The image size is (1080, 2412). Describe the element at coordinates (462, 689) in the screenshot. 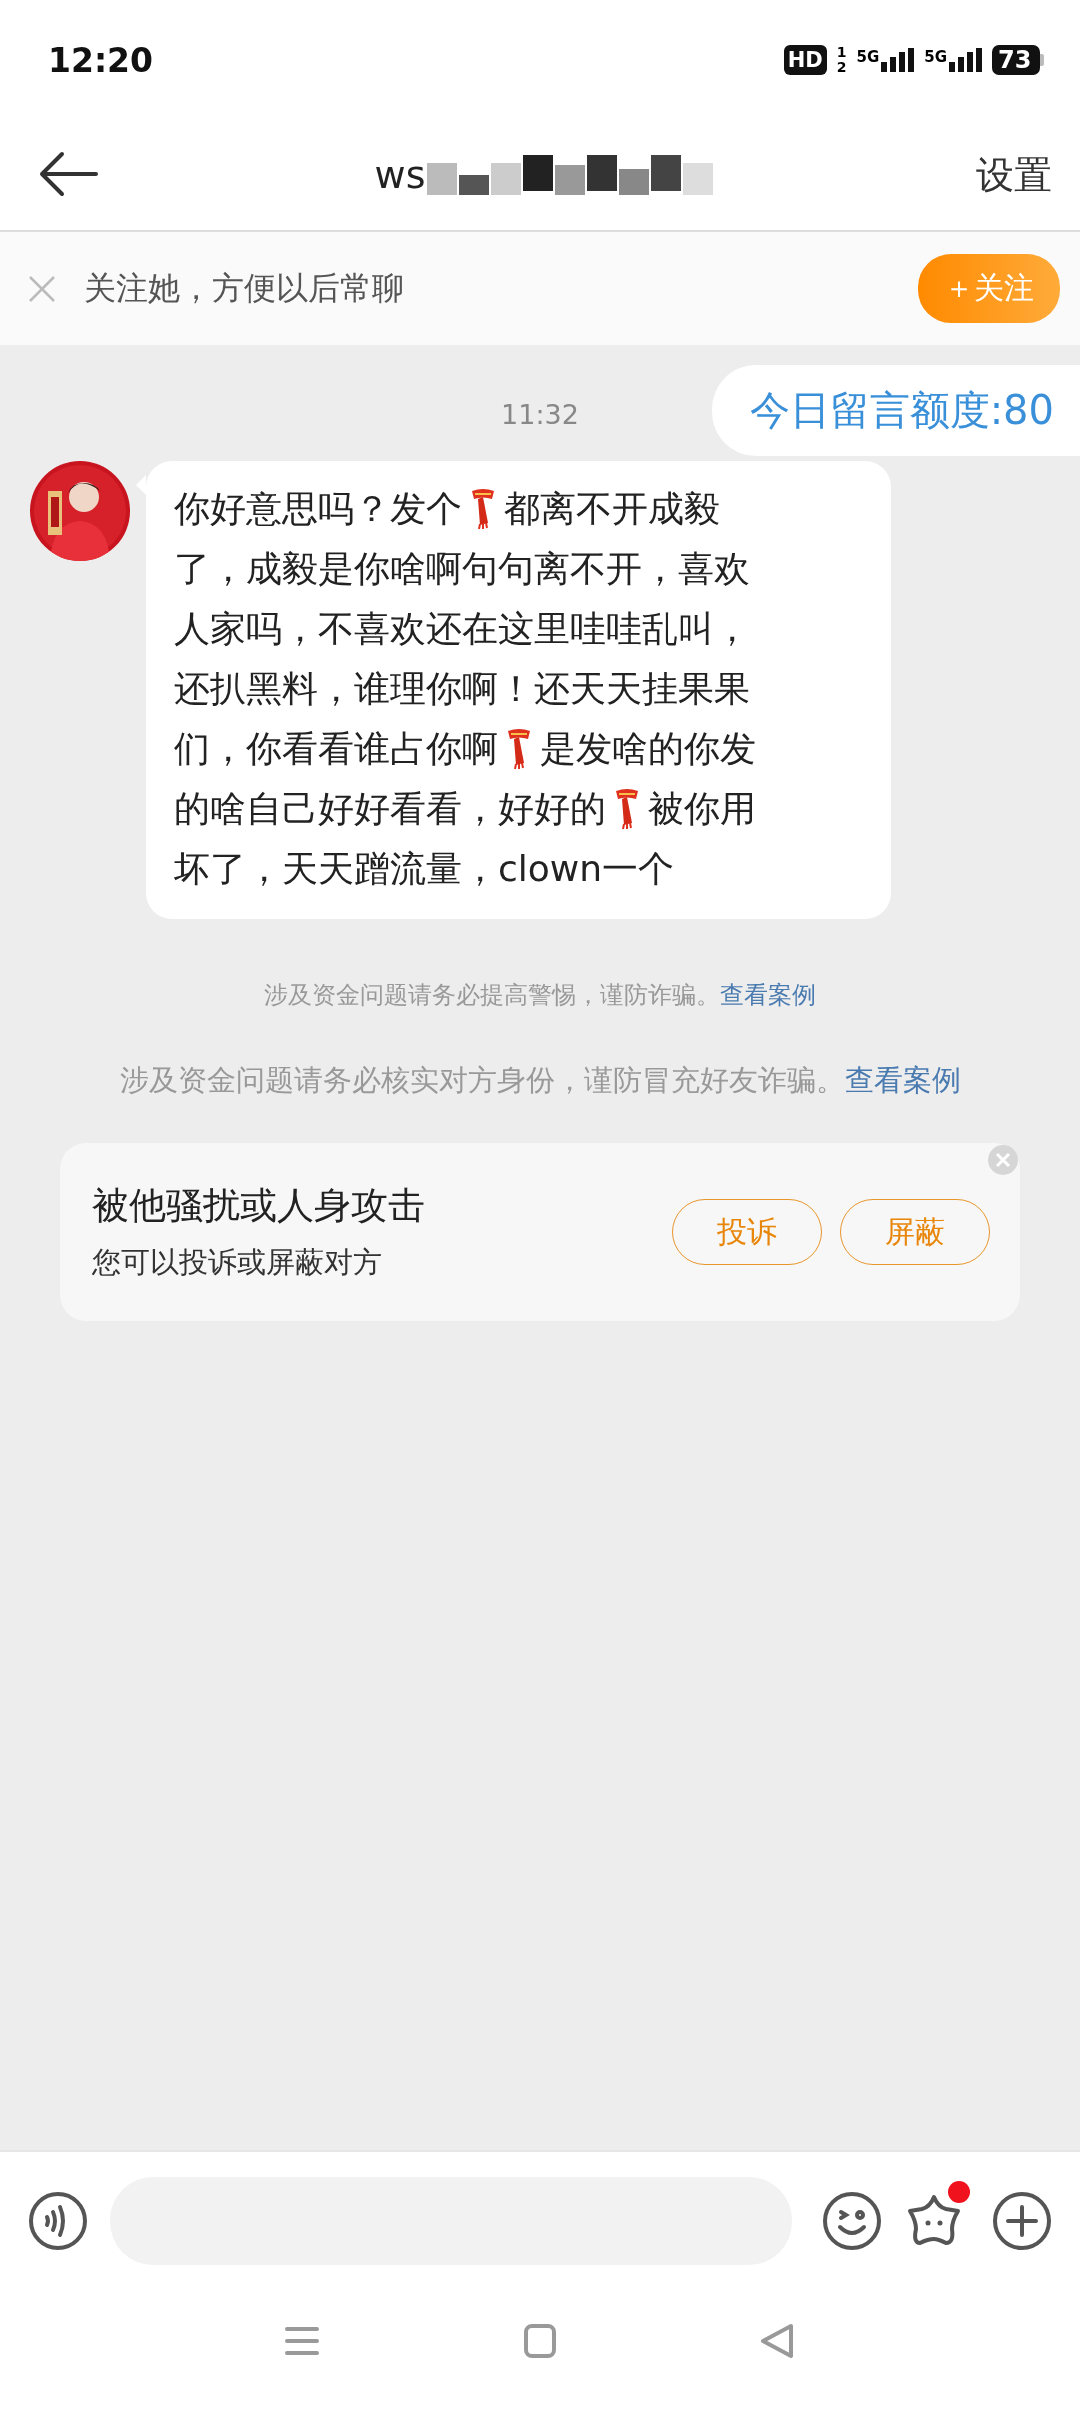

I see `message-text: 还扒黑料，谁理你啊！还天天挂果果` at that location.